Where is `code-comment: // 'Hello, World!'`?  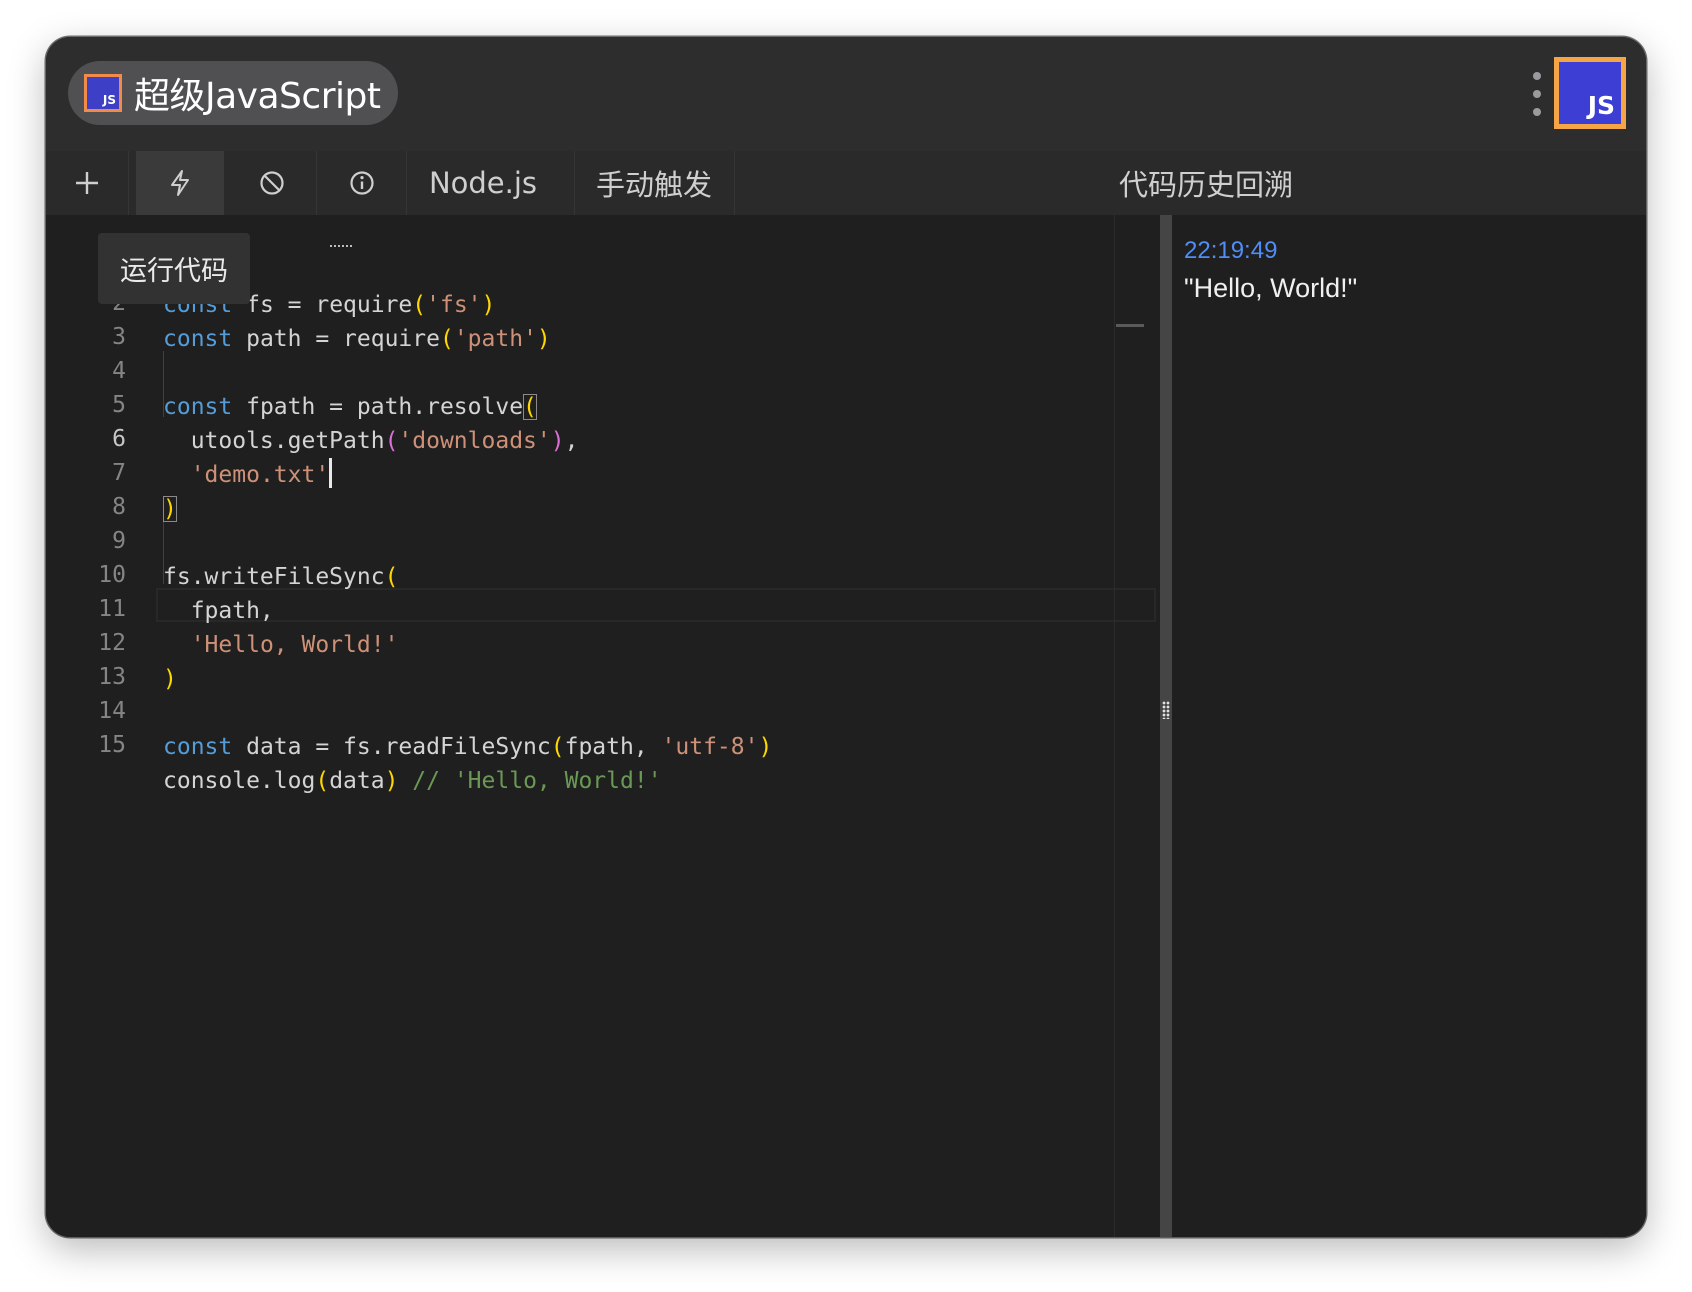
code-comment: // 'Hello, World!' is located at coordinates (537, 781).